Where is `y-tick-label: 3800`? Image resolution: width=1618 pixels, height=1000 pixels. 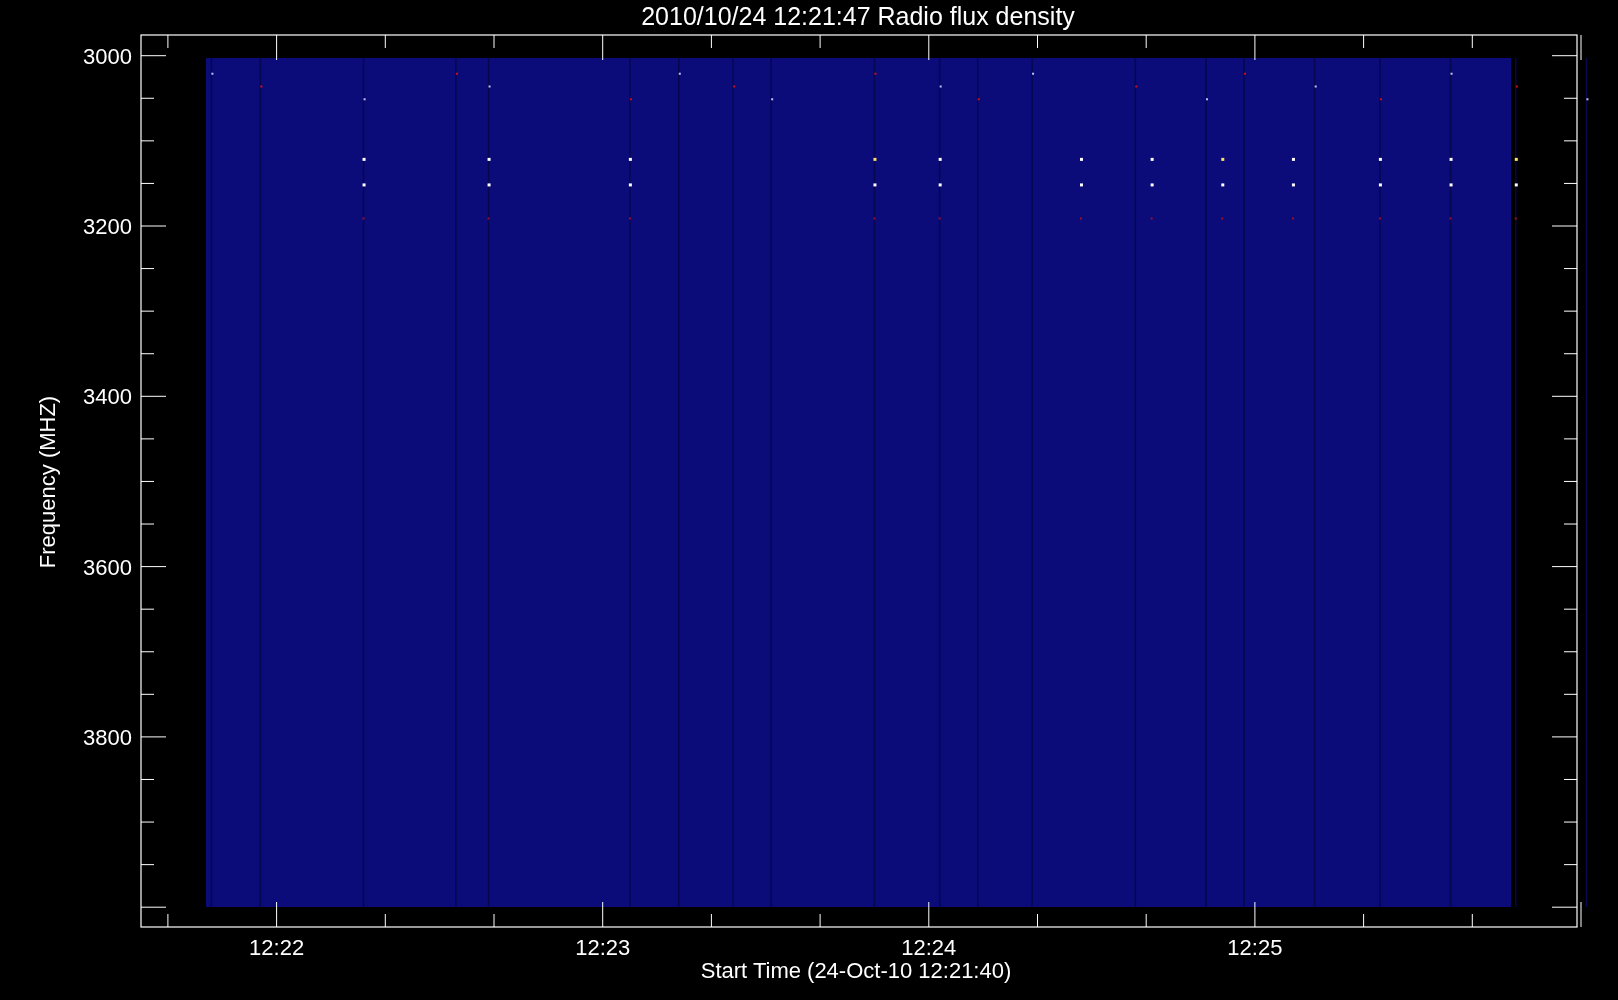 y-tick-label: 3800 is located at coordinates (107, 737).